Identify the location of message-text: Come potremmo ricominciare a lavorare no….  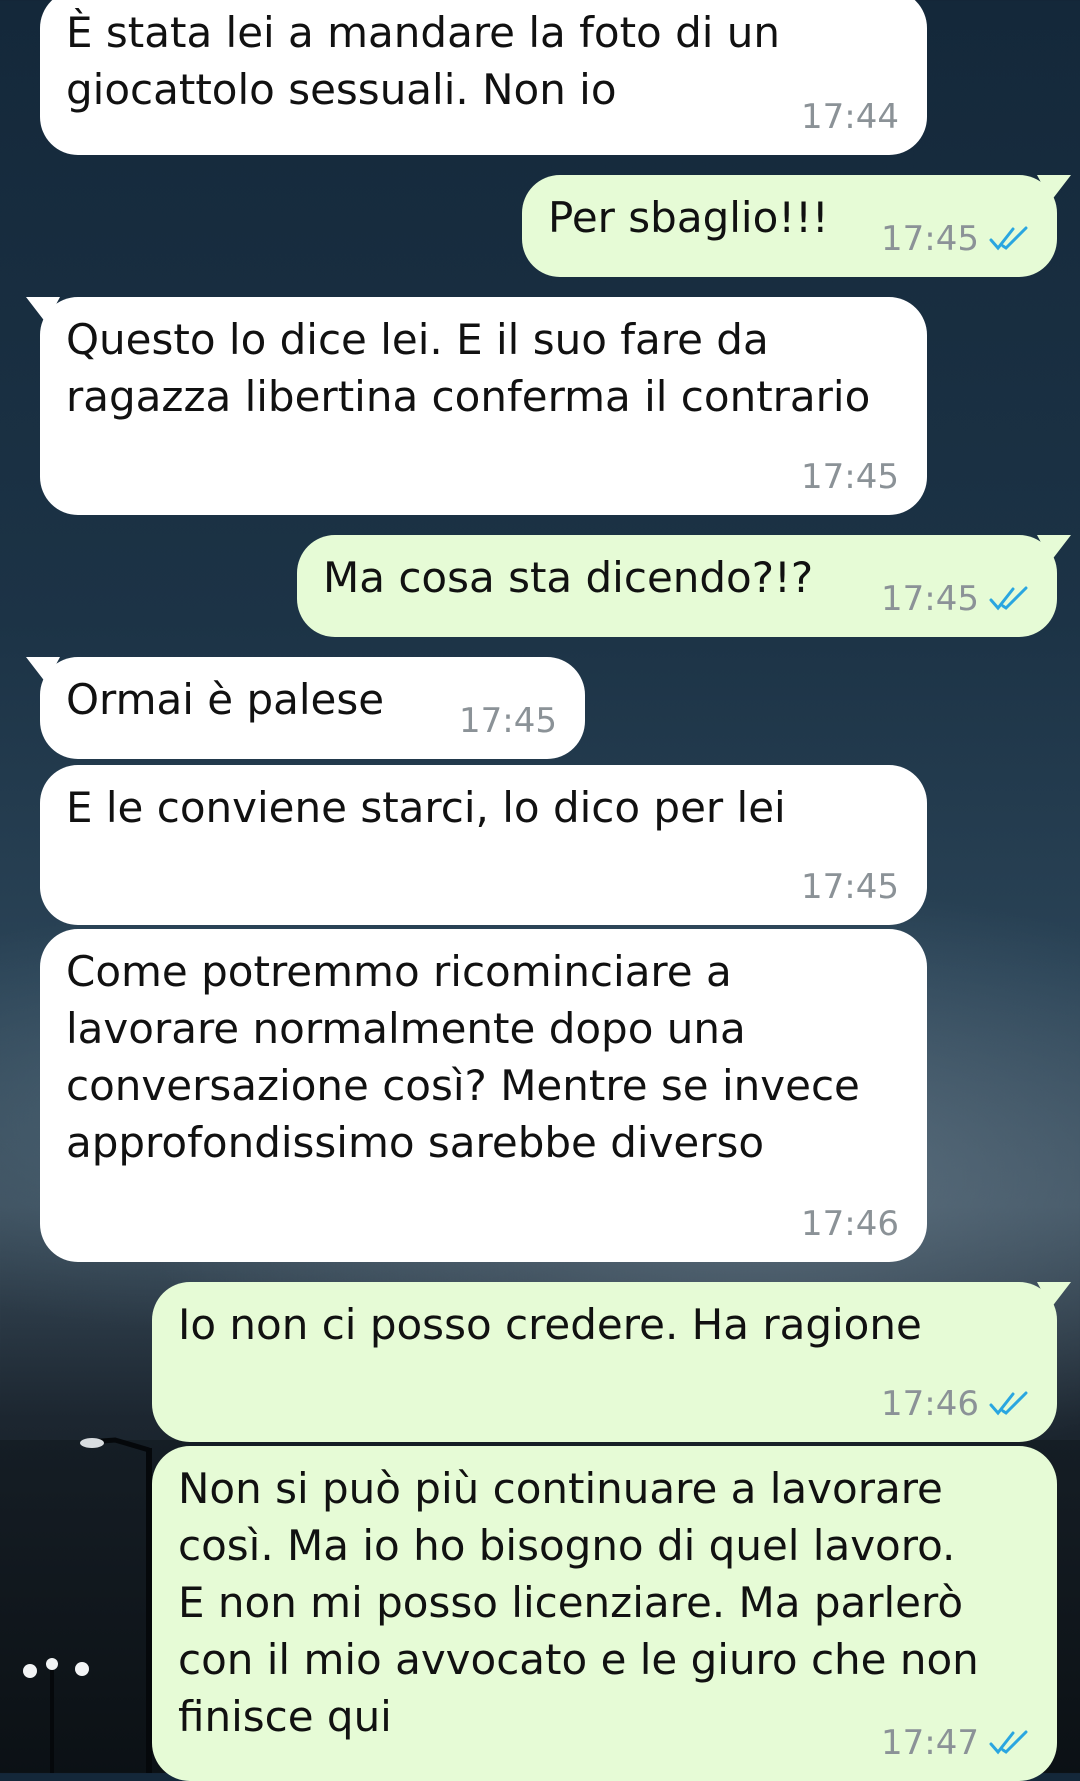
(463, 1057).